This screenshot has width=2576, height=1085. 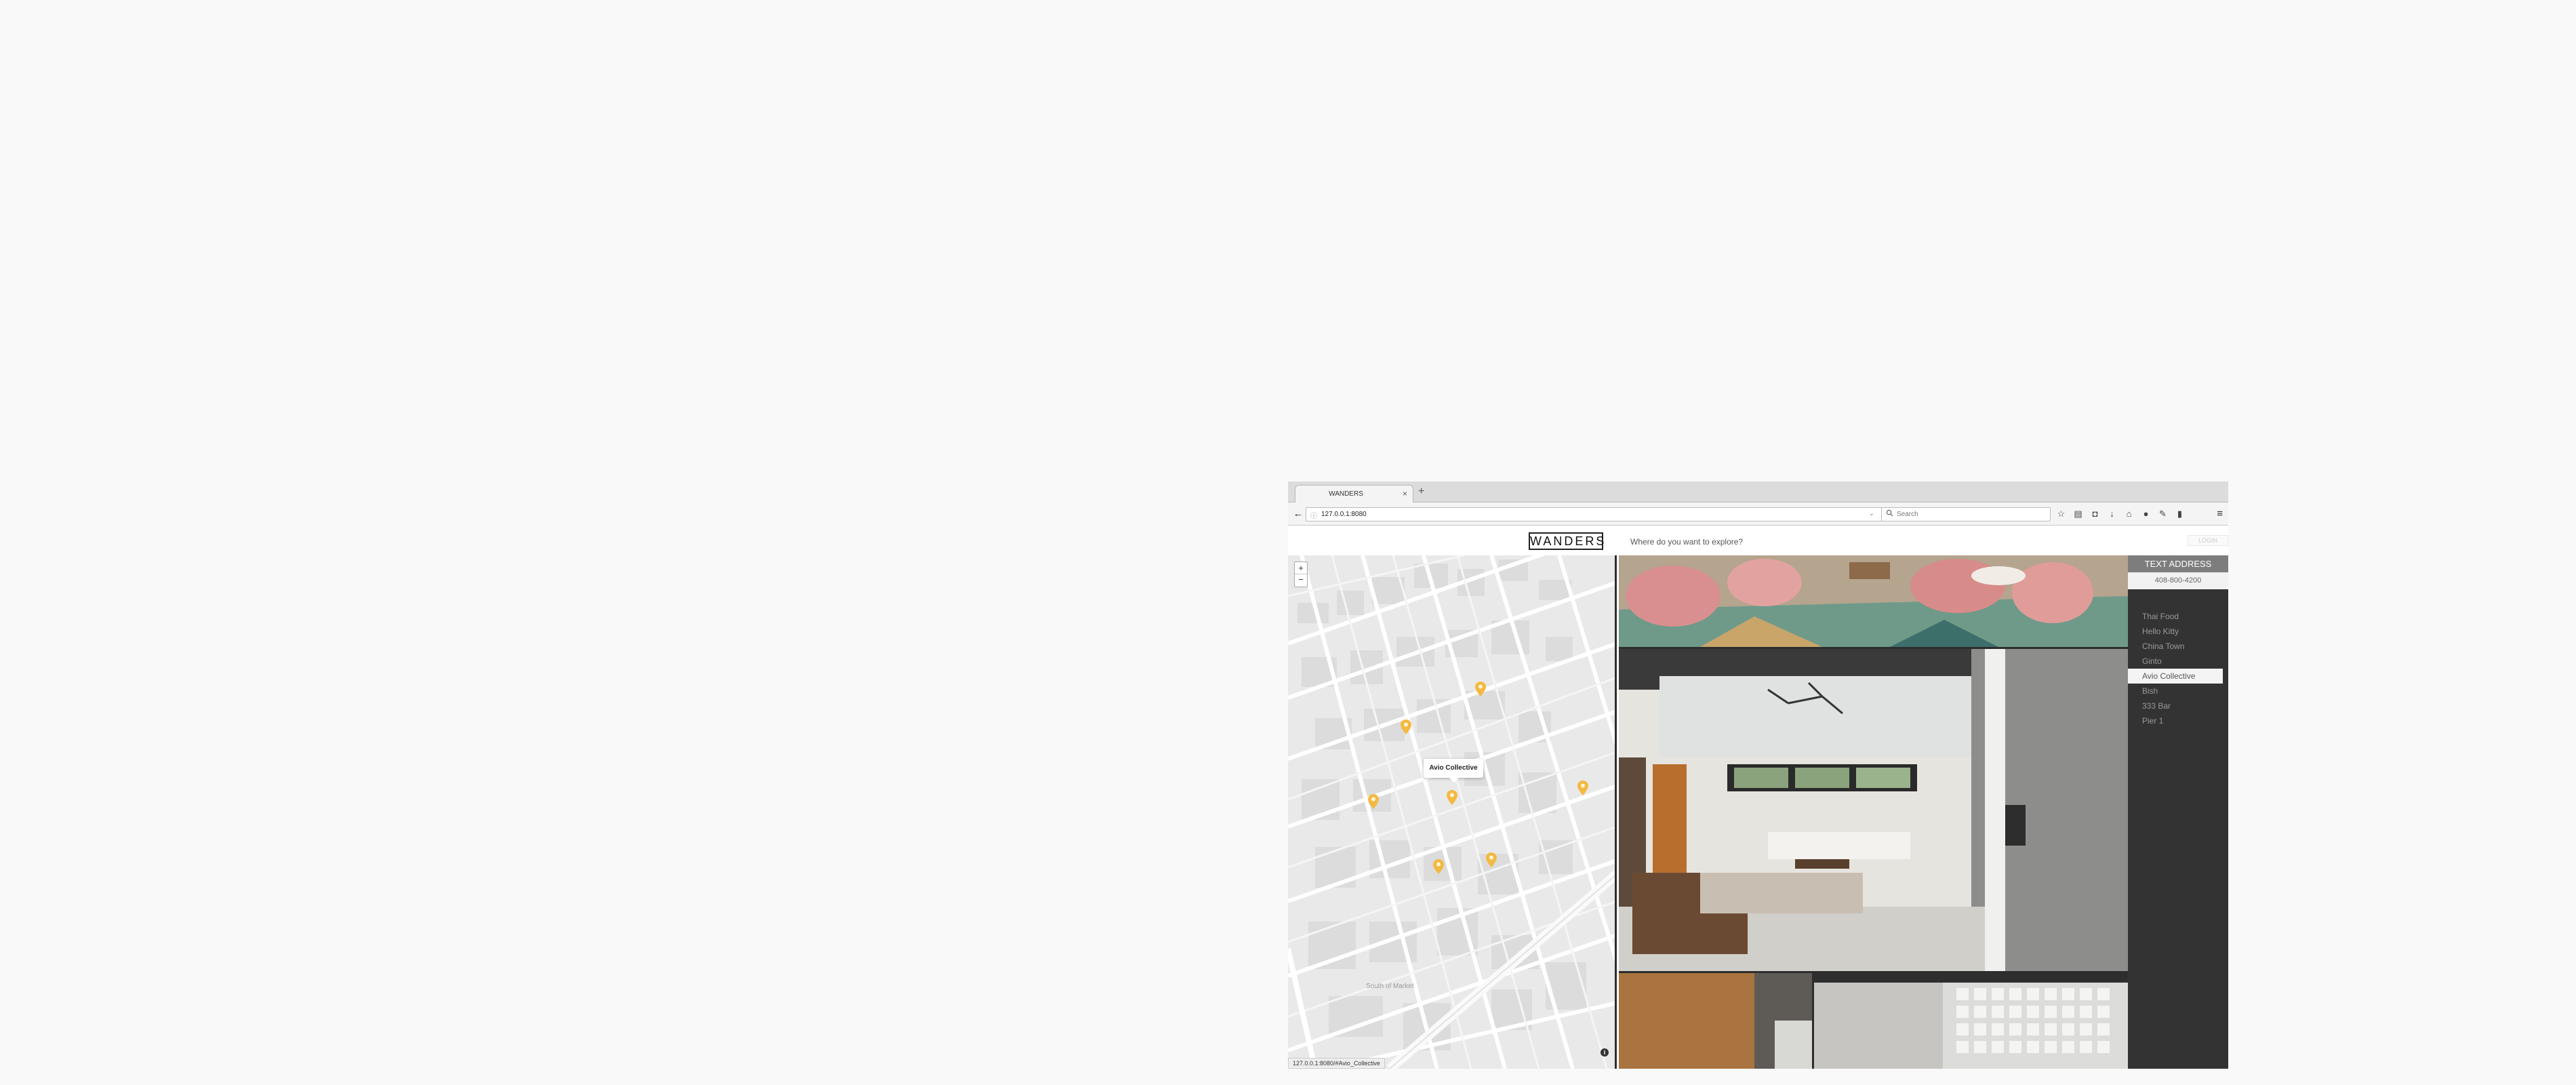 I want to click on place-item-bish: Bish, so click(x=2178, y=691).